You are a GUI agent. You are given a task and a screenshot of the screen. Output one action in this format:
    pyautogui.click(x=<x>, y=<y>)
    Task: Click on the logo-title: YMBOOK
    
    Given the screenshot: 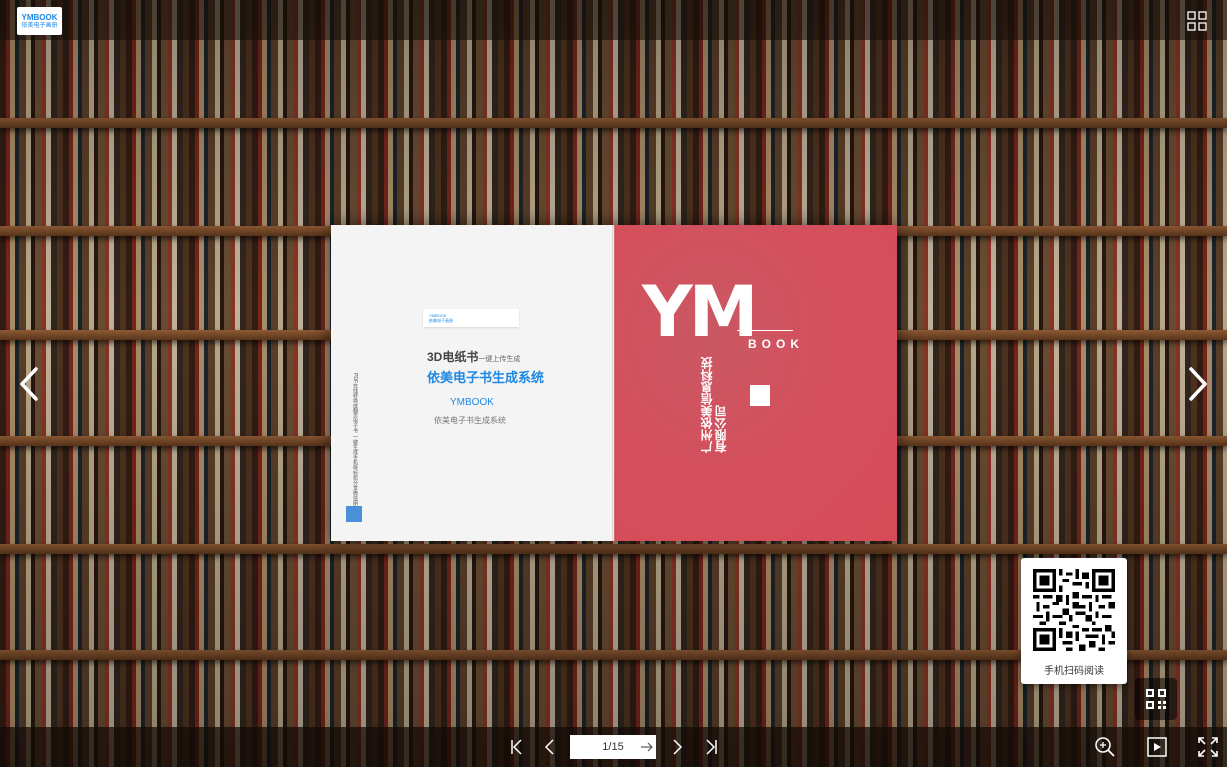 What is the action you would take?
    pyautogui.click(x=39, y=17)
    